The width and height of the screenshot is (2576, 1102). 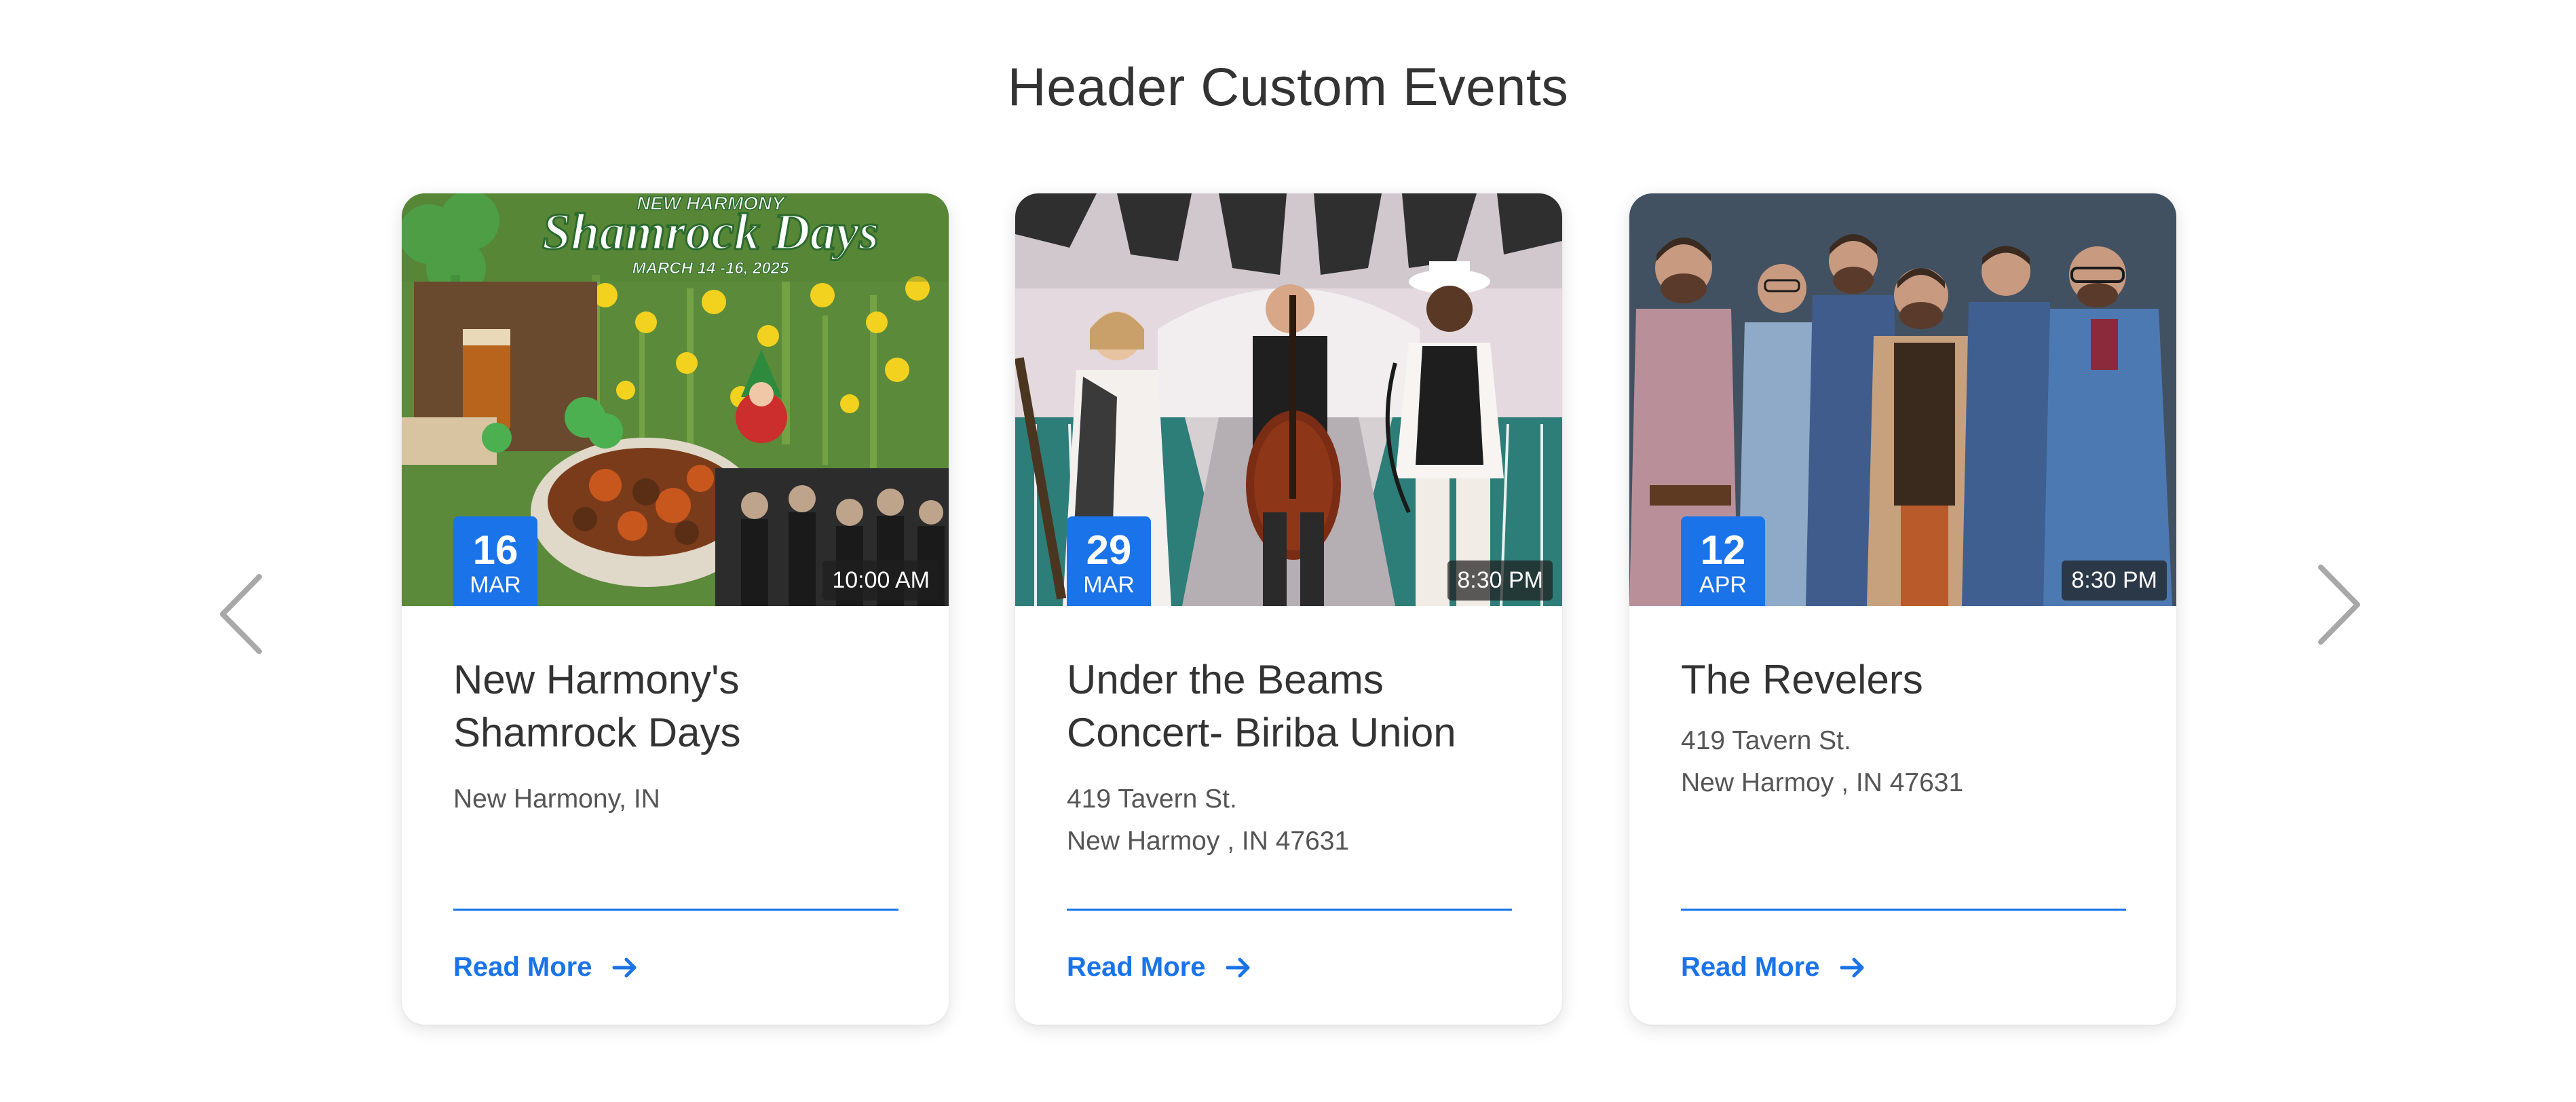 What do you see at coordinates (495, 550) in the screenshot?
I see `date-day: 16` at bounding box center [495, 550].